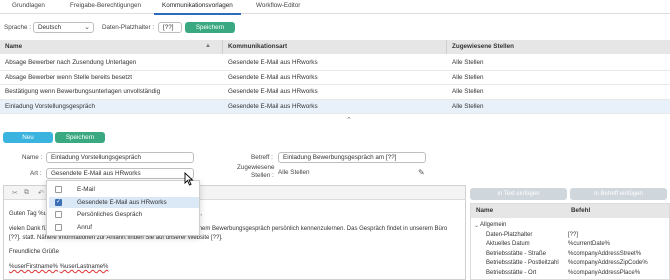 The width and height of the screenshot is (670, 280). I want to click on column-header-kommunikationsart: Kommunikationsart, so click(257, 46).